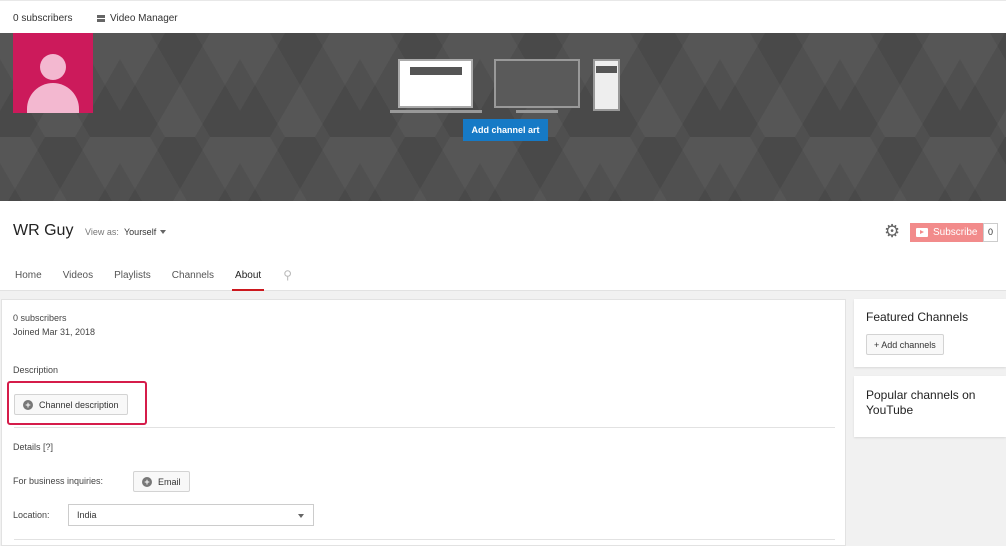  Describe the element at coordinates (191, 515) in the screenshot. I see `location-select: India` at that location.